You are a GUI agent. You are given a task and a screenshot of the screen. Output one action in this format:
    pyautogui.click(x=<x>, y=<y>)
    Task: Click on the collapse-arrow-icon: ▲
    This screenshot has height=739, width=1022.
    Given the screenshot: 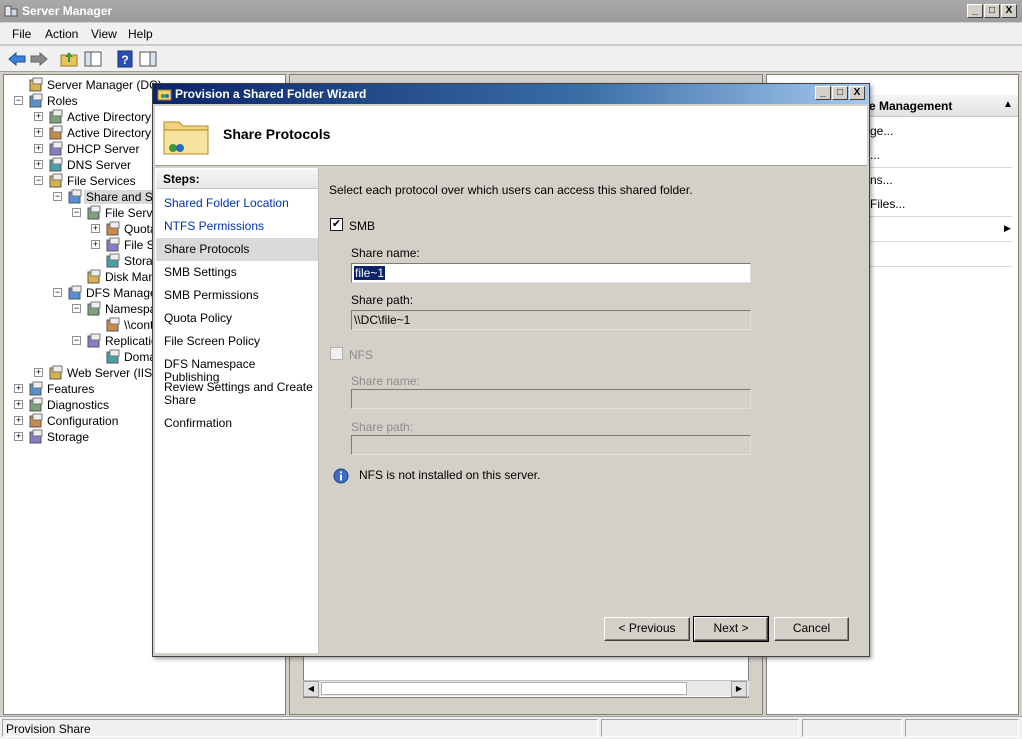 What is the action you would take?
    pyautogui.click(x=1008, y=104)
    